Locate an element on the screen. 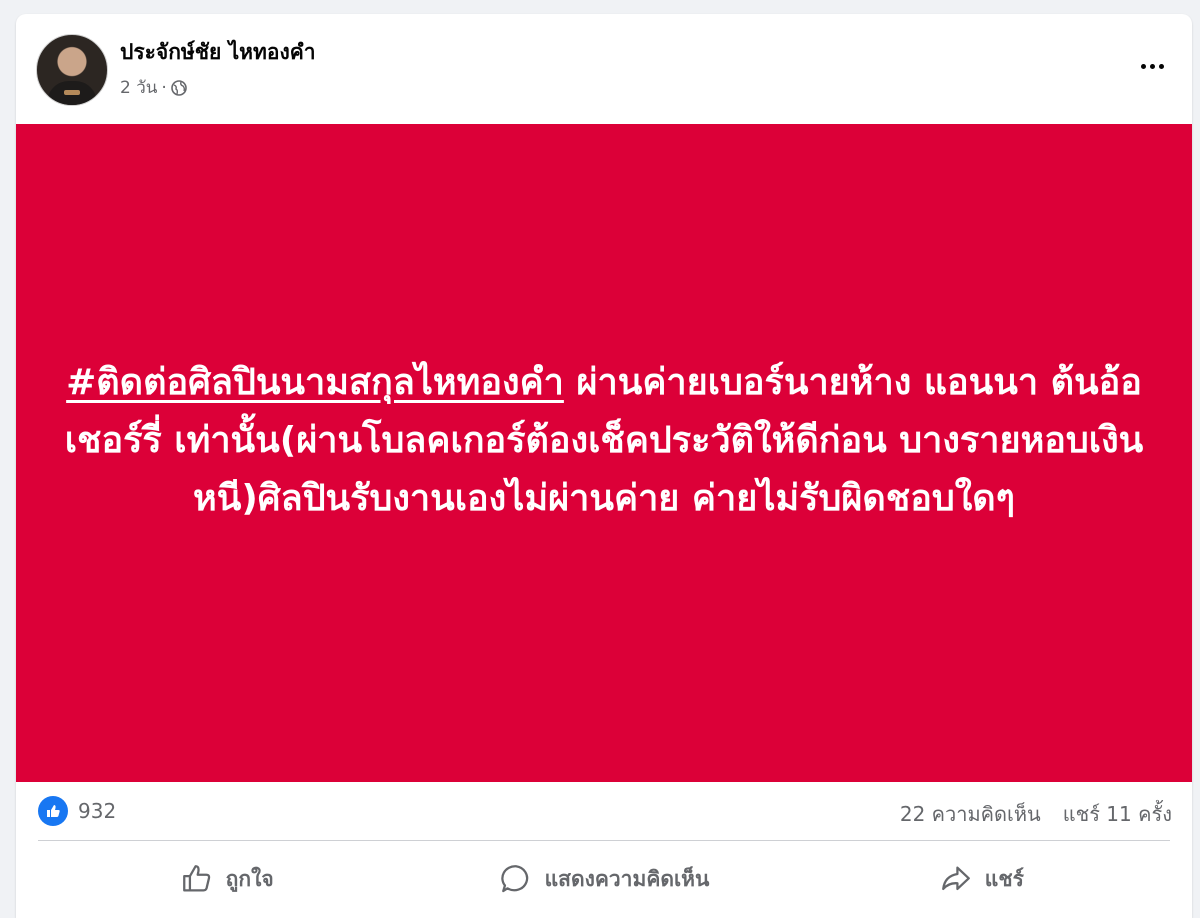  engagement-counts: 22 ความคิดเห็น แชร์ 11 ครั้ง is located at coordinates (1036, 814).